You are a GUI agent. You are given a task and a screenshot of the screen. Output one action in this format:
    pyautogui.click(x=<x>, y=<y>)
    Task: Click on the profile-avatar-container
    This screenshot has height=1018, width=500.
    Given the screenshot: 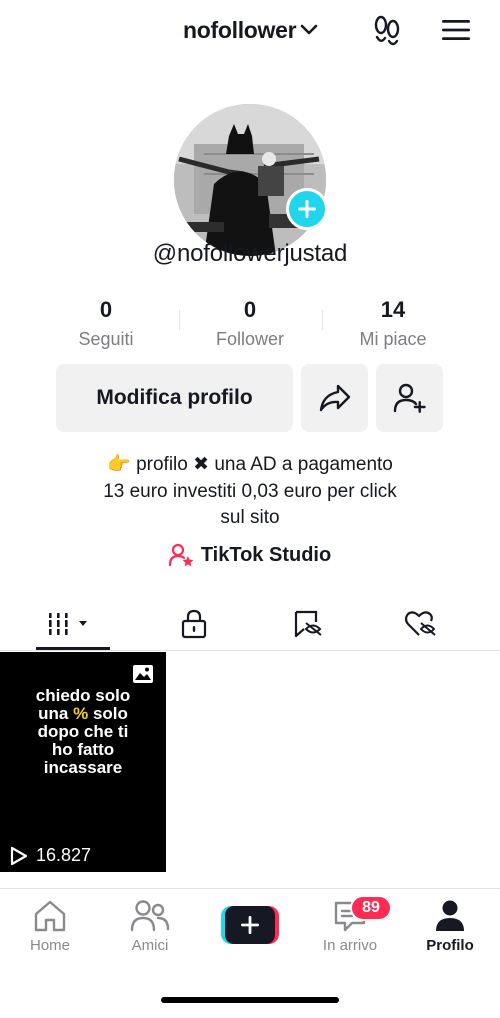 What is the action you would take?
    pyautogui.click(x=251, y=180)
    